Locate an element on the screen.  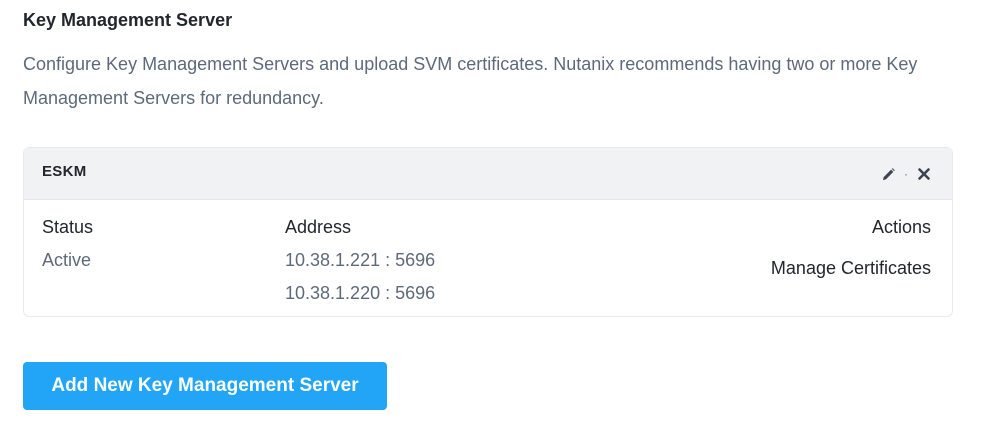
address-value-1: 10.38.1.221 : 5696 is located at coordinates (360, 260).